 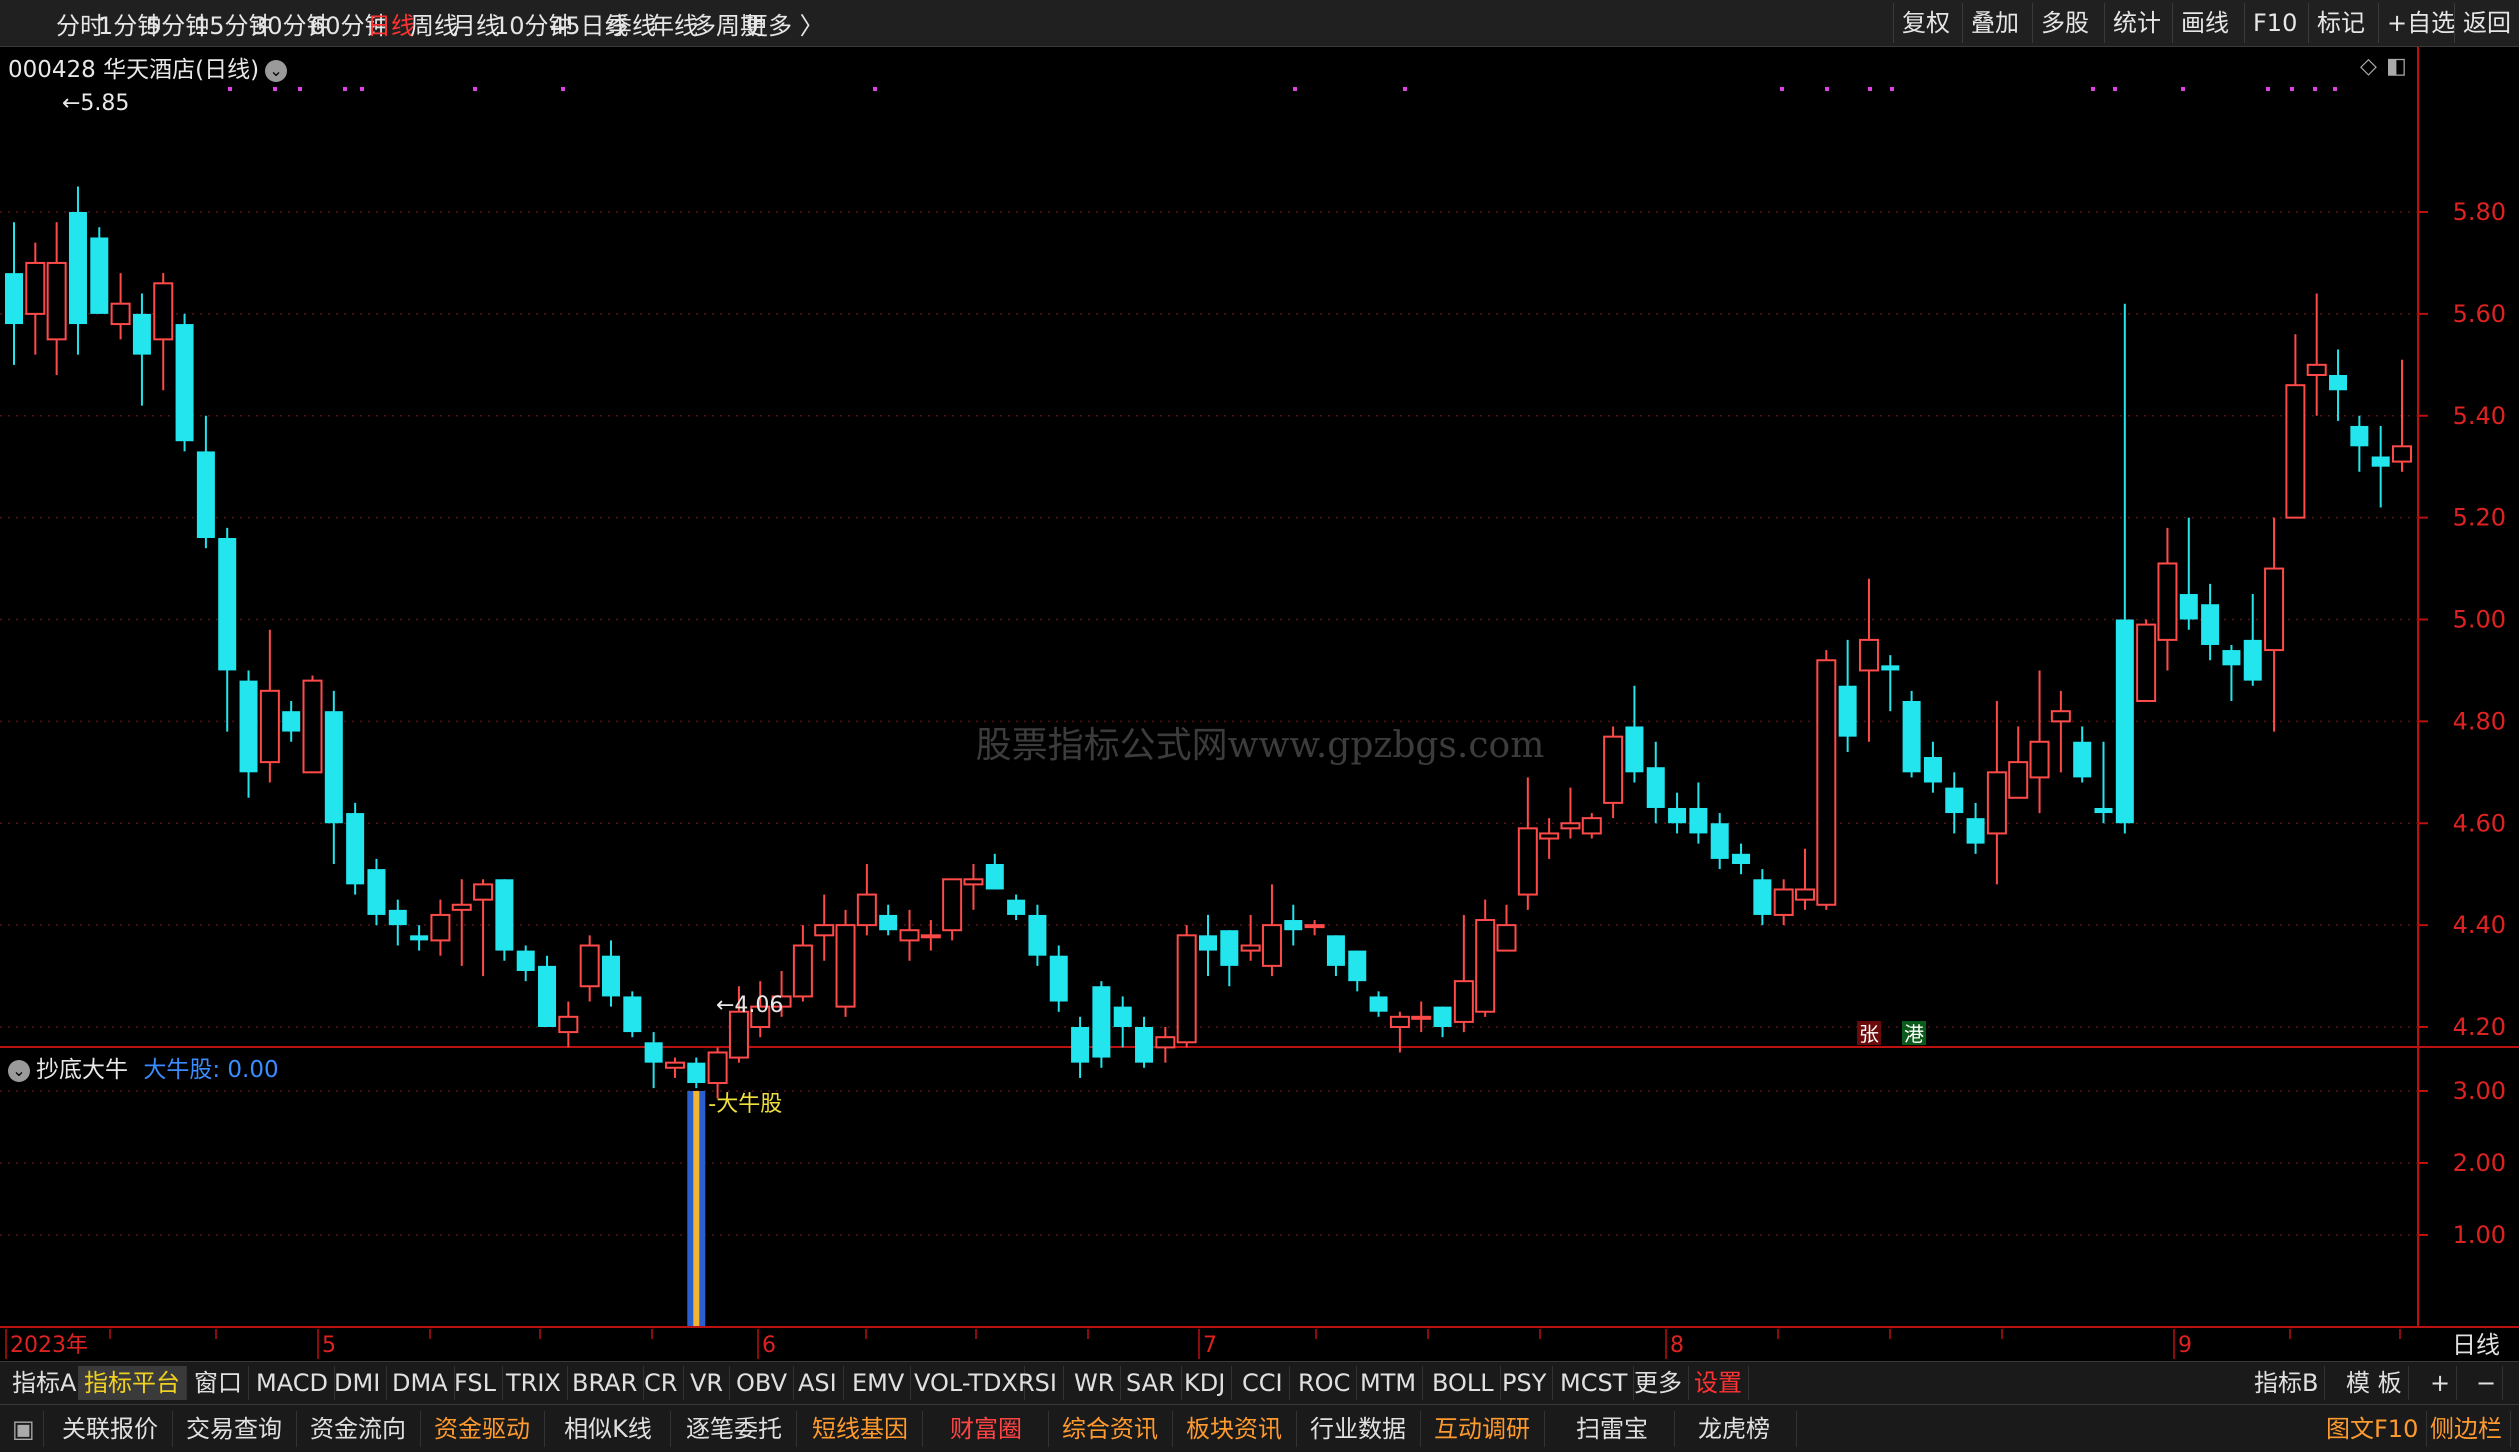 What do you see at coordinates (2274, 23) in the screenshot?
I see `toolbar-button: F10` at bounding box center [2274, 23].